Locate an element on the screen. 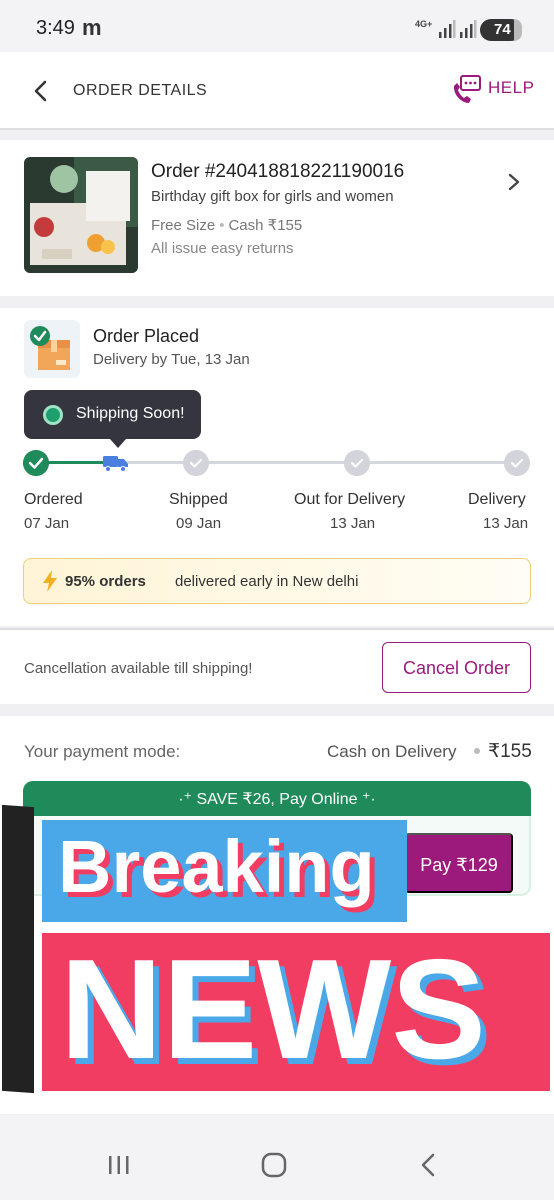 The height and width of the screenshot is (1200, 554). battery-icon: 74 is located at coordinates (501, 30).